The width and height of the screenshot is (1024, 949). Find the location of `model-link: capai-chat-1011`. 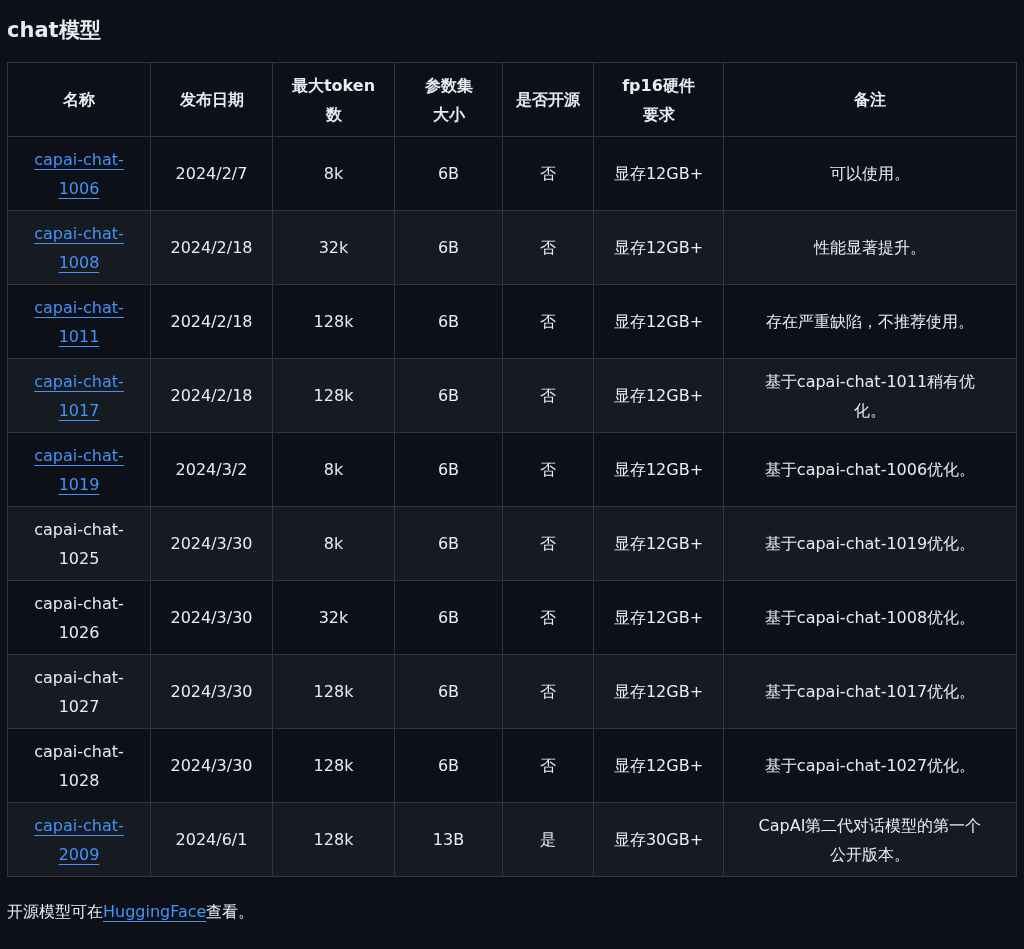

model-link: capai-chat-1011 is located at coordinates (79, 321).